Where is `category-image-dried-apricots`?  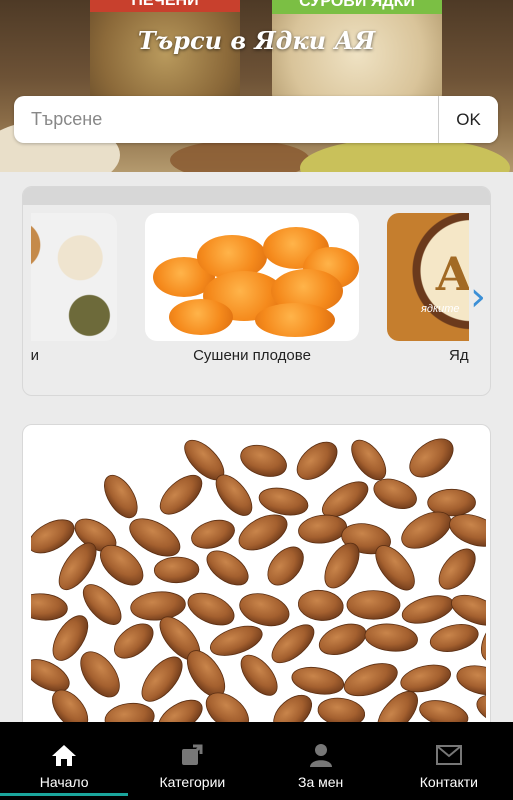 category-image-dried-apricots is located at coordinates (252, 277).